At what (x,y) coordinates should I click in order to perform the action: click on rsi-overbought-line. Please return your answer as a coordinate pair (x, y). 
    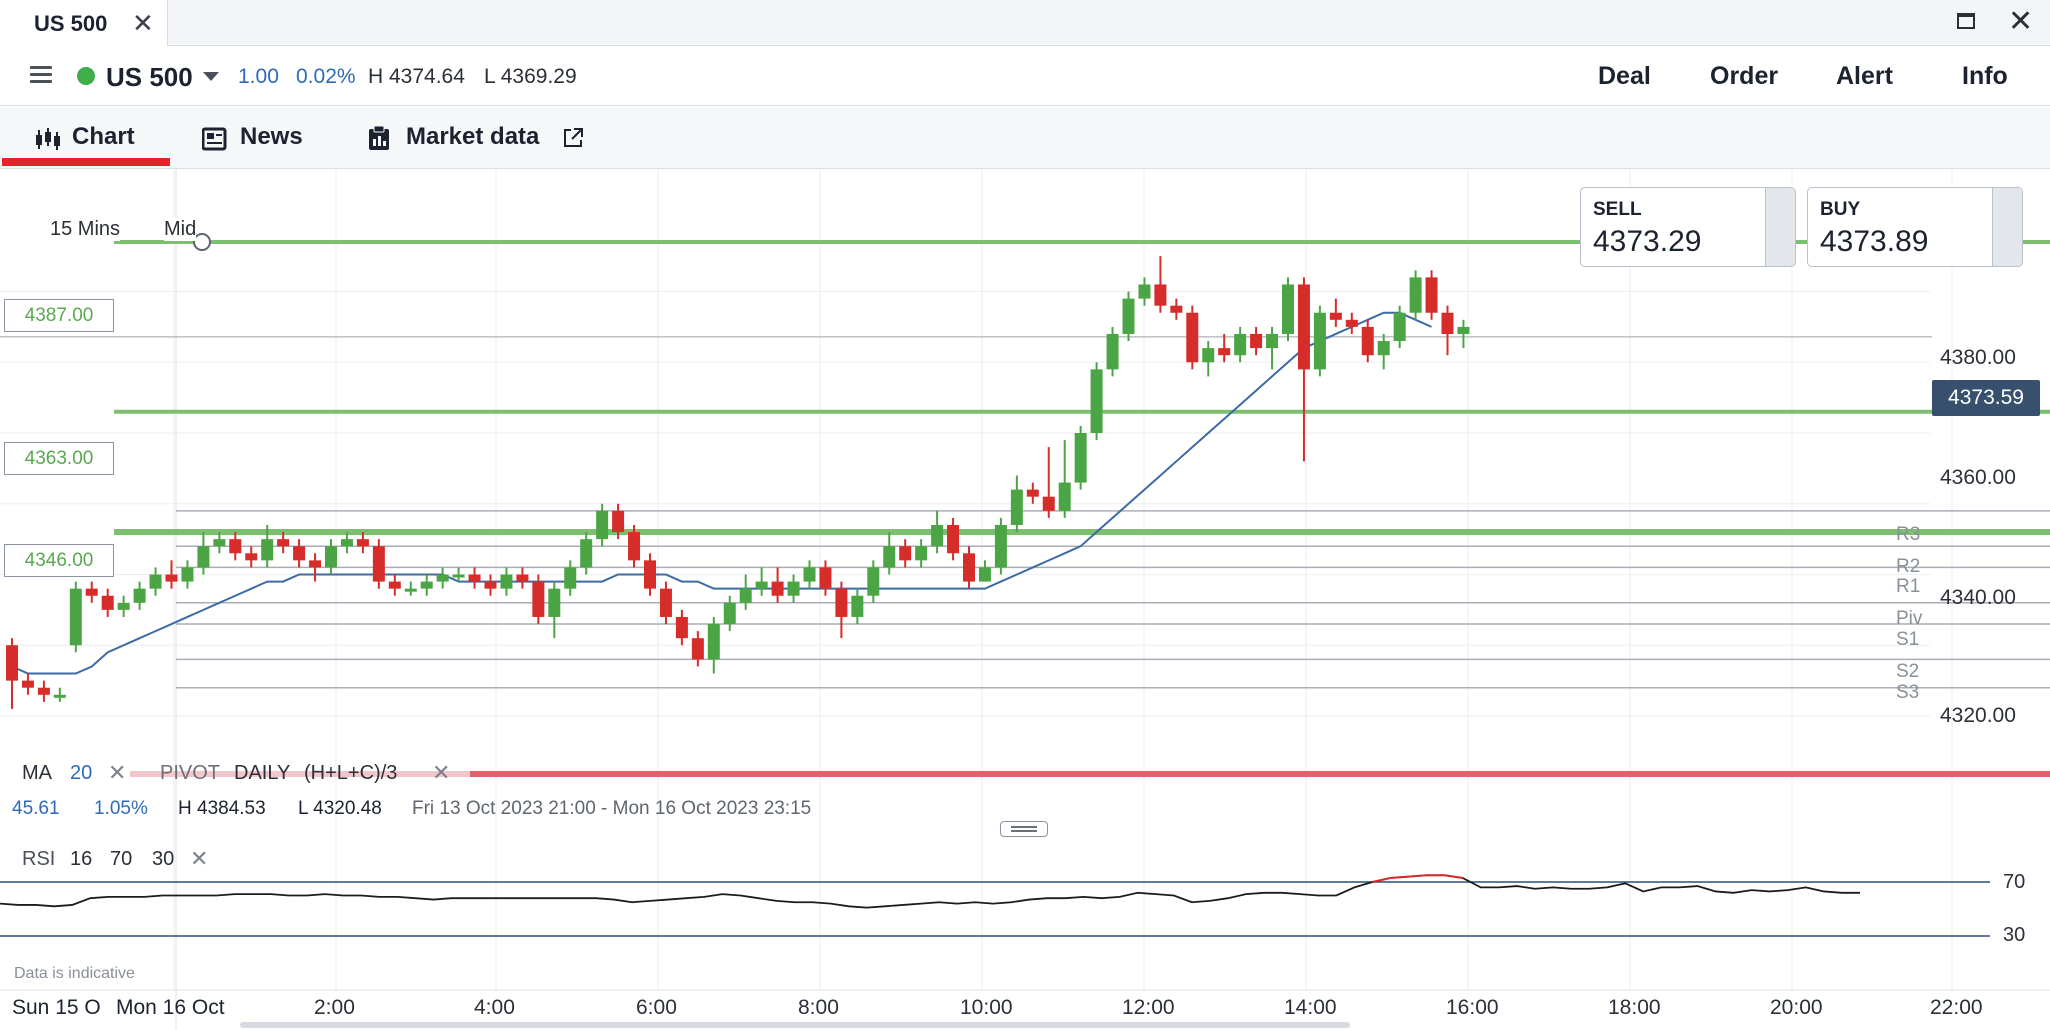
    Looking at the image, I should click on (1417, 878).